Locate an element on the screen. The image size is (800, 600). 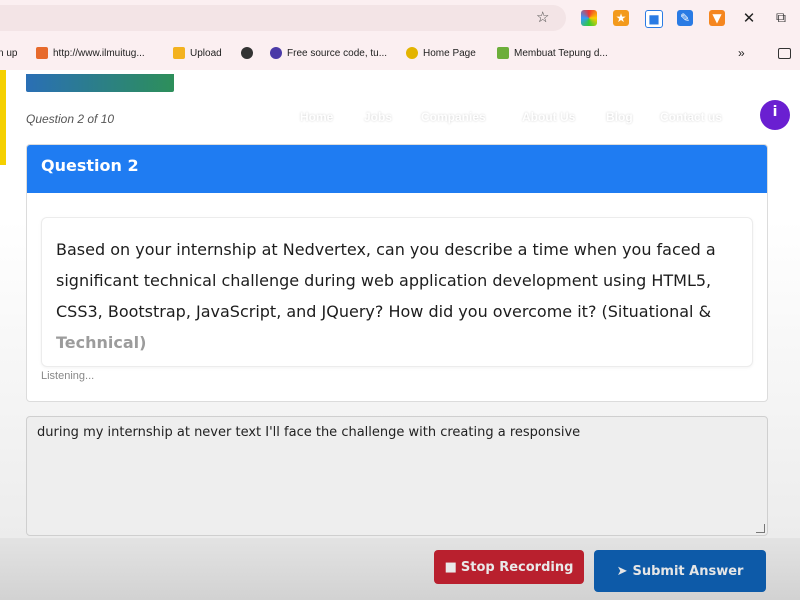
nav-contact-us: Contact us is located at coordinates (691, 117).